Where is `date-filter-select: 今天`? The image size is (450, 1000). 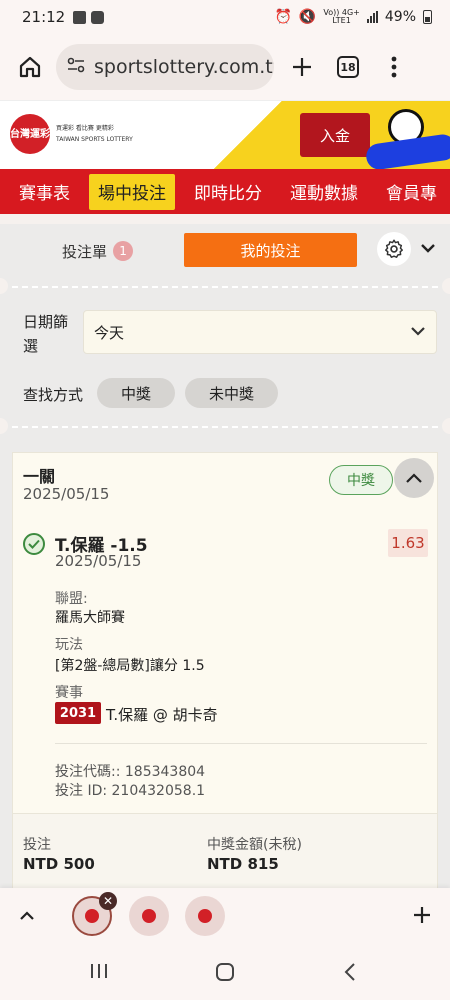 date-filter-select: 今天 is located at coordinates (260, 332).